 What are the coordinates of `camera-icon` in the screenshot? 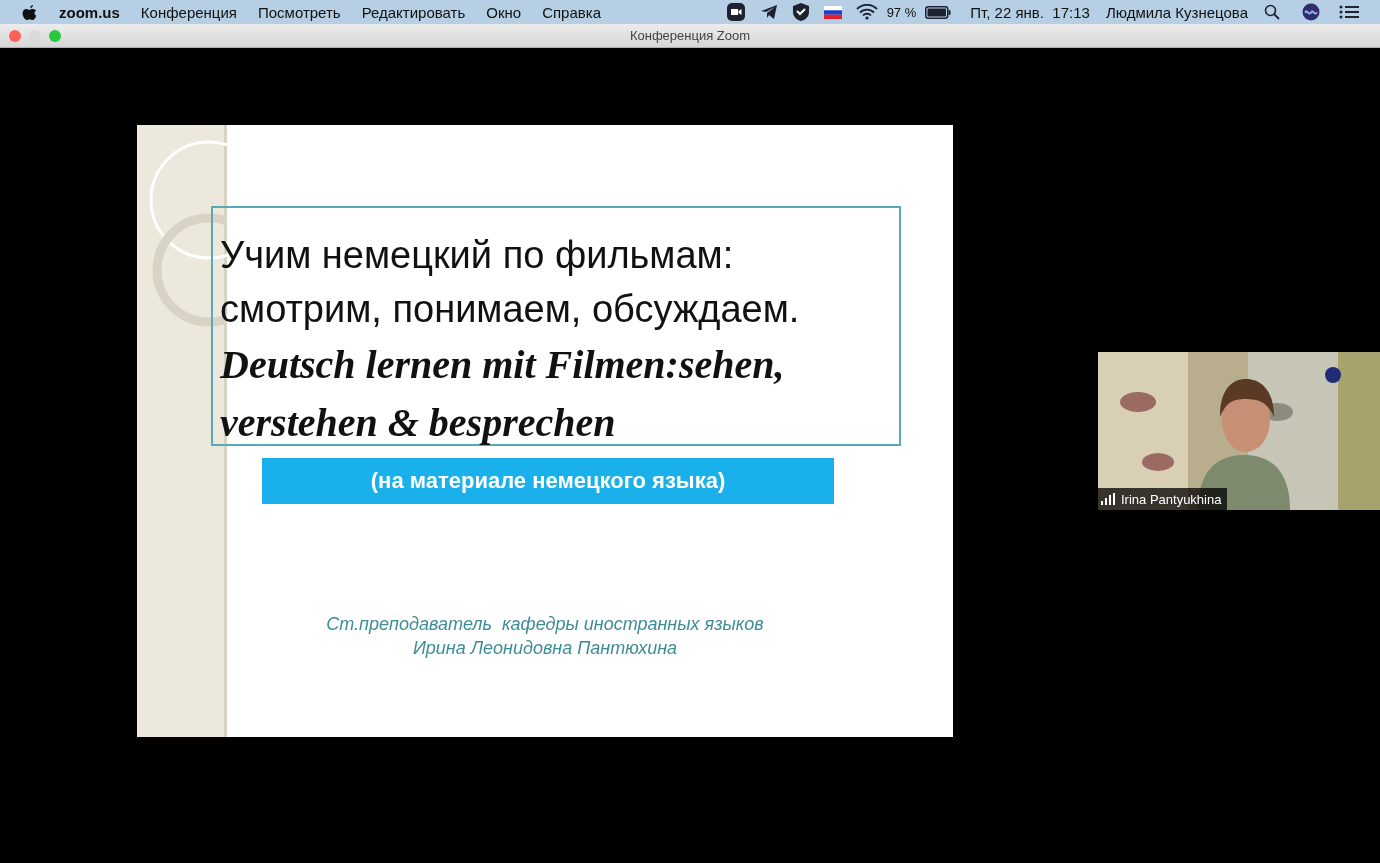 It's located at (735, 12).